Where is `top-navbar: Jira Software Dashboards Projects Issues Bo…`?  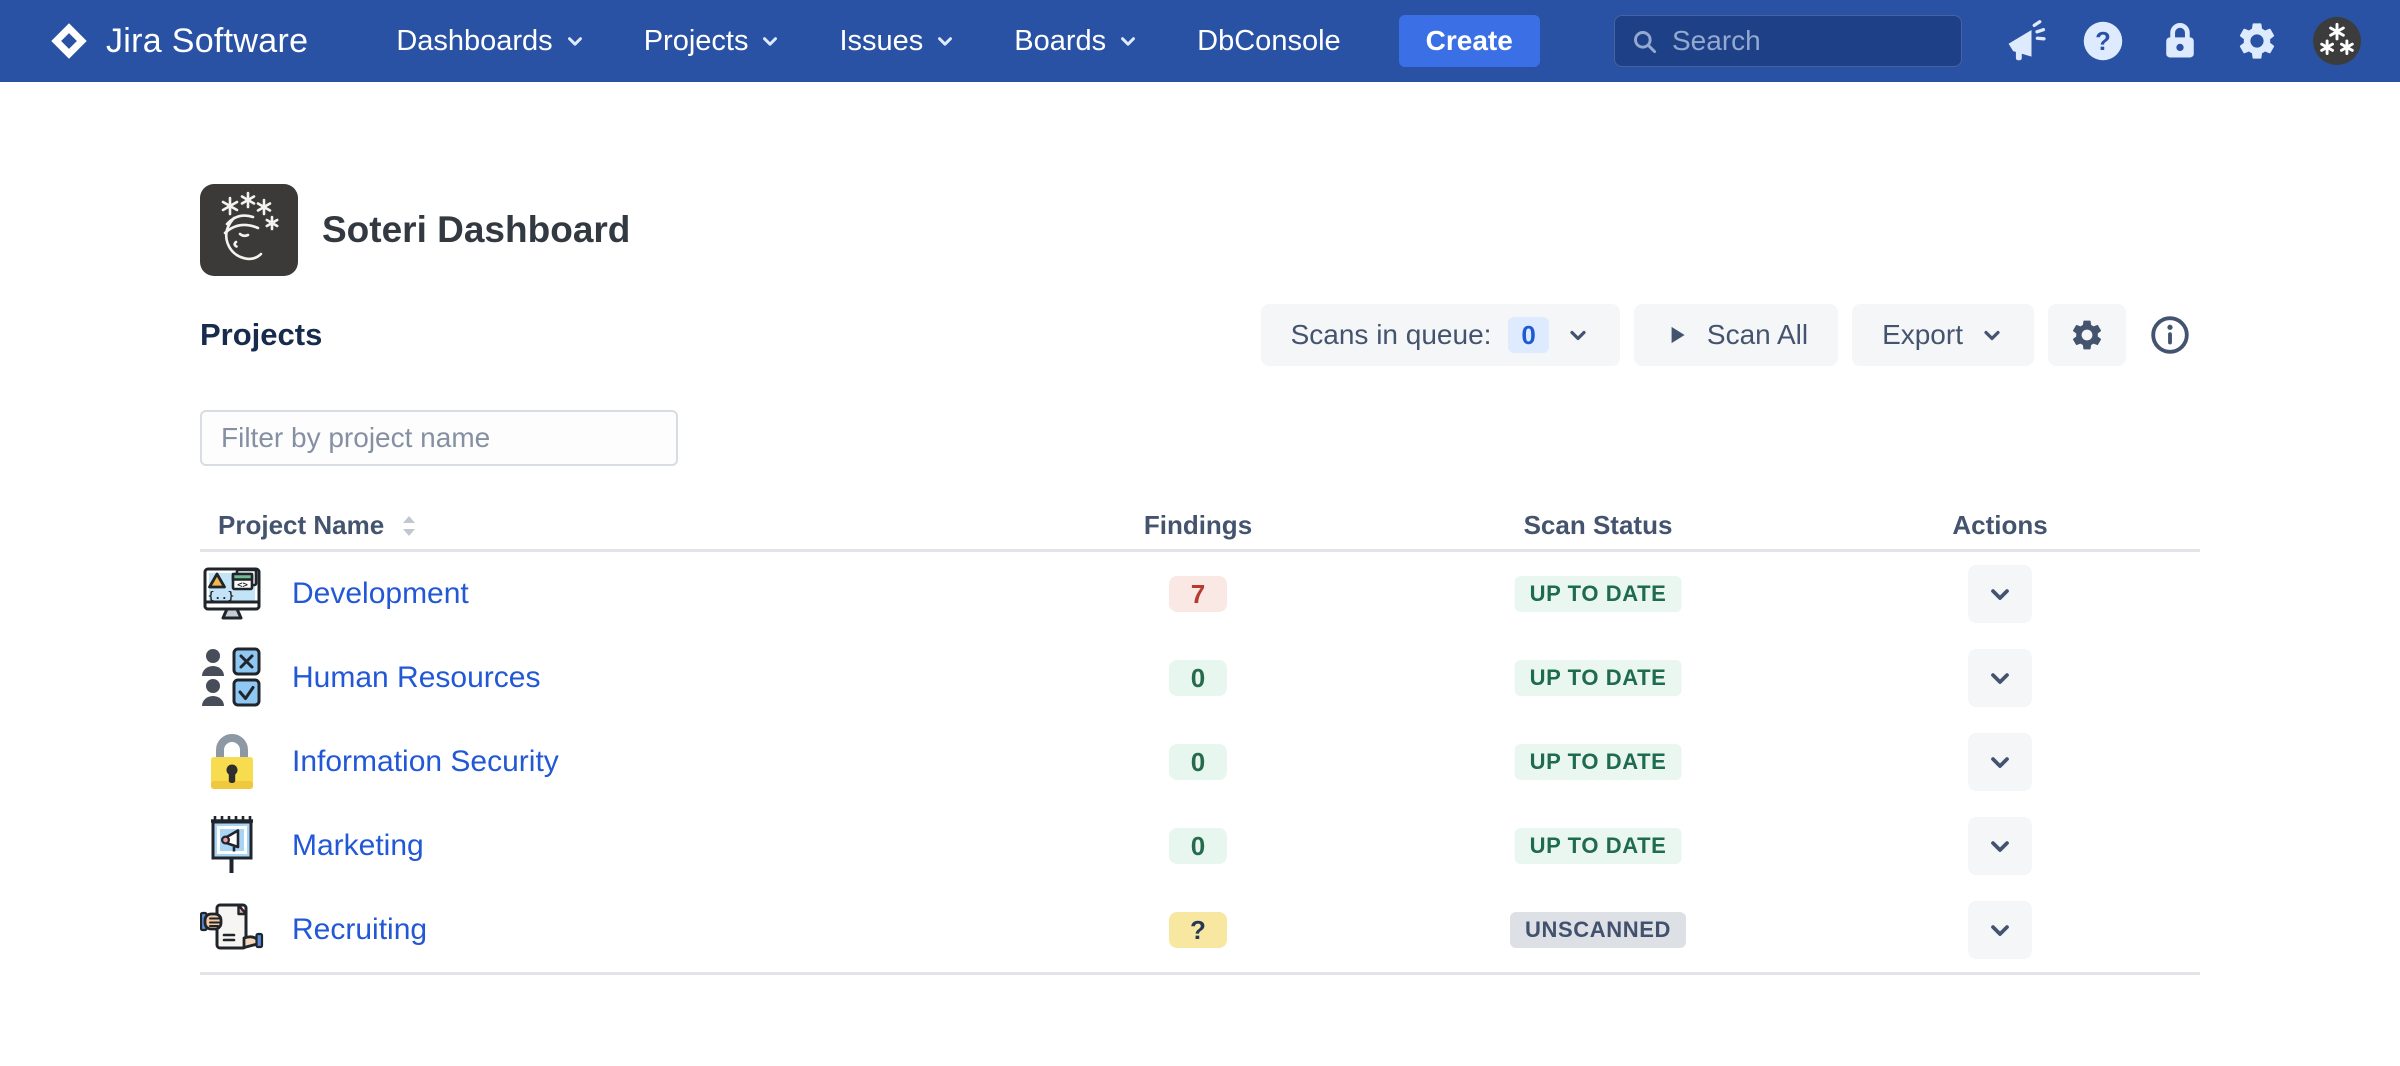 top-navbar: Jira Software Dashboards Projects Issues Bo… is located at coordinates (1200, 41).